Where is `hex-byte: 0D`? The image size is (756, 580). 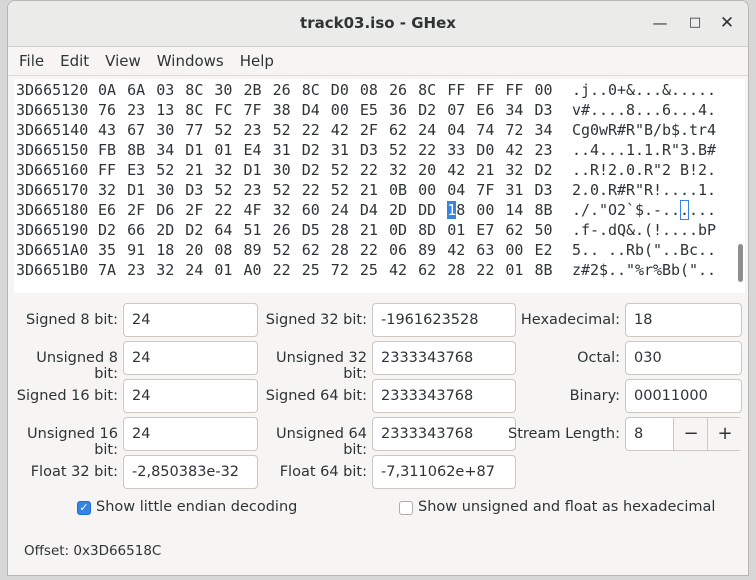 hex-byte: 0D is located at coordinates (398, 230).